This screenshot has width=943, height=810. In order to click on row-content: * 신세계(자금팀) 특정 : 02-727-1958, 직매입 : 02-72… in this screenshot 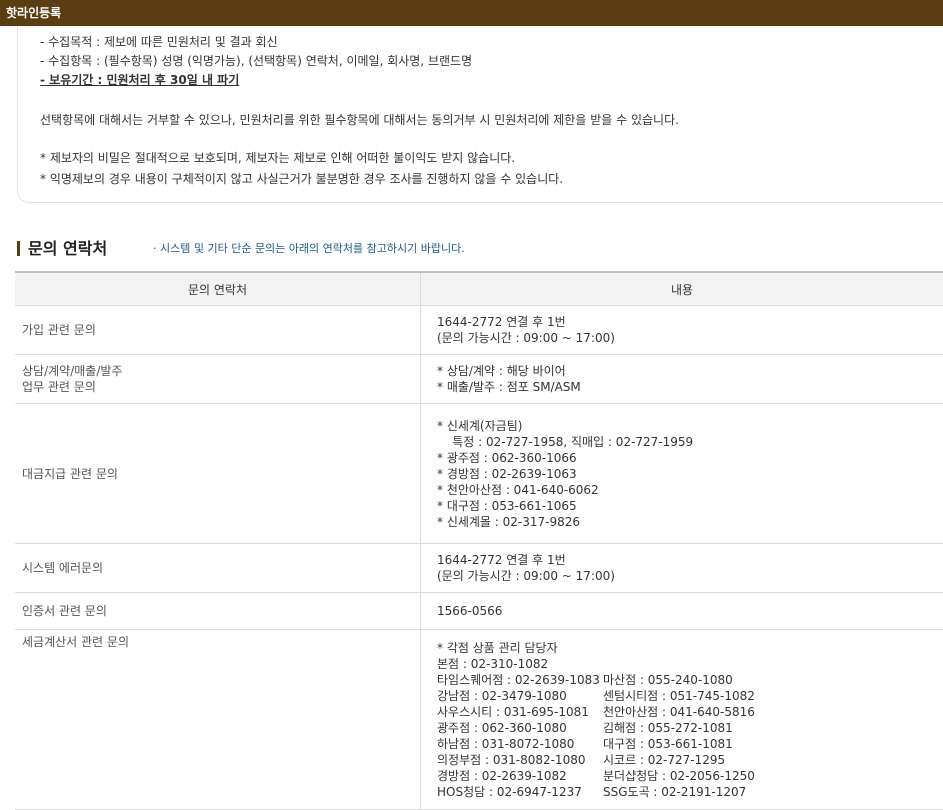, I will do `click(682, 474)`.